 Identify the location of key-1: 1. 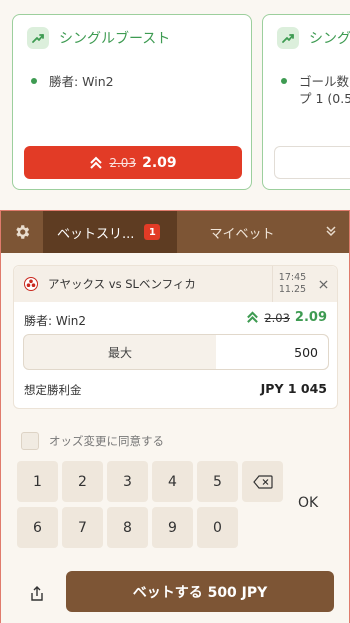
(37, 481).